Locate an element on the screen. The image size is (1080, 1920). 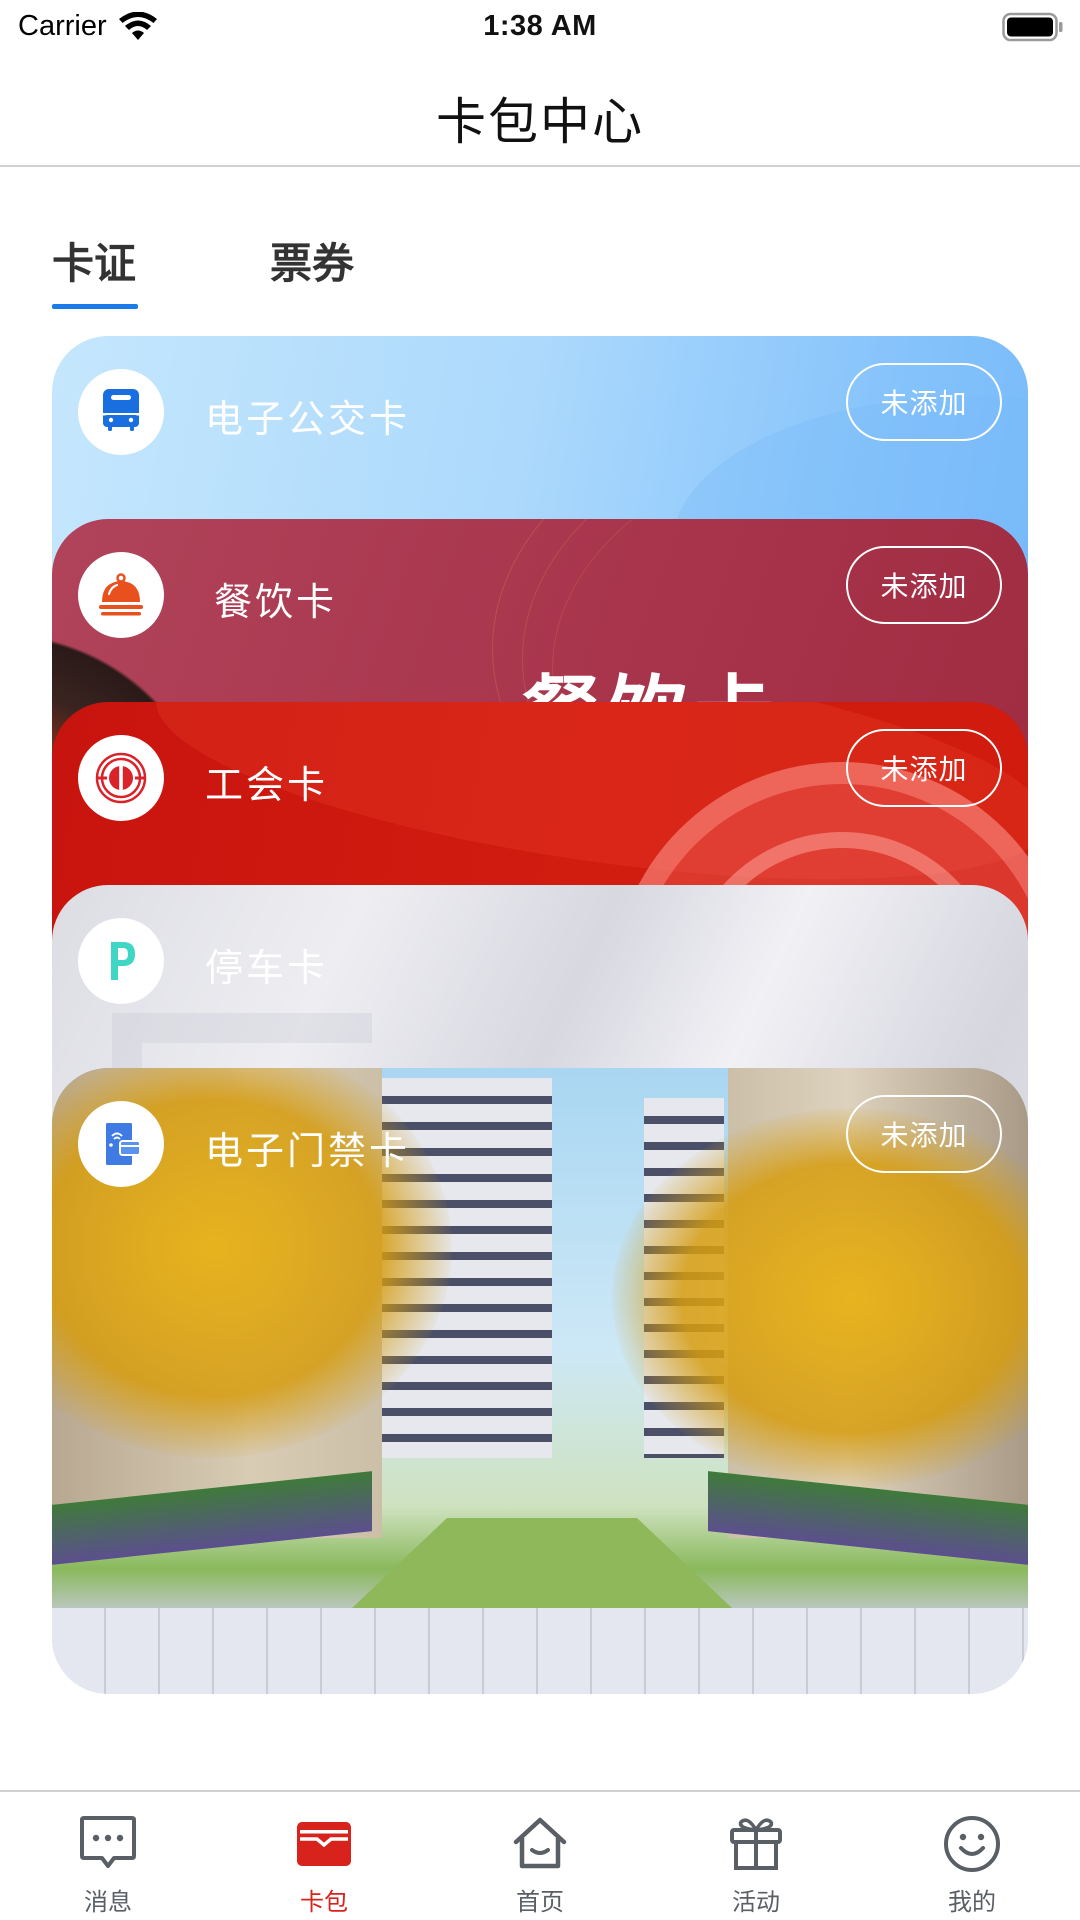
status-bar: Carrier 1:38 AM is located at coordinates (540, 28).